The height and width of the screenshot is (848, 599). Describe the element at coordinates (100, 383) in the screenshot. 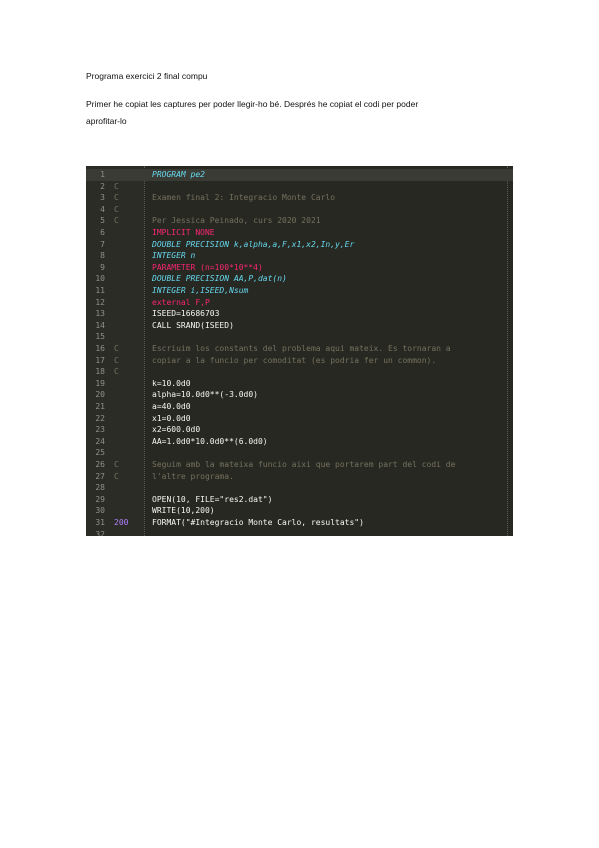

I see `line-number: 19` at that location.